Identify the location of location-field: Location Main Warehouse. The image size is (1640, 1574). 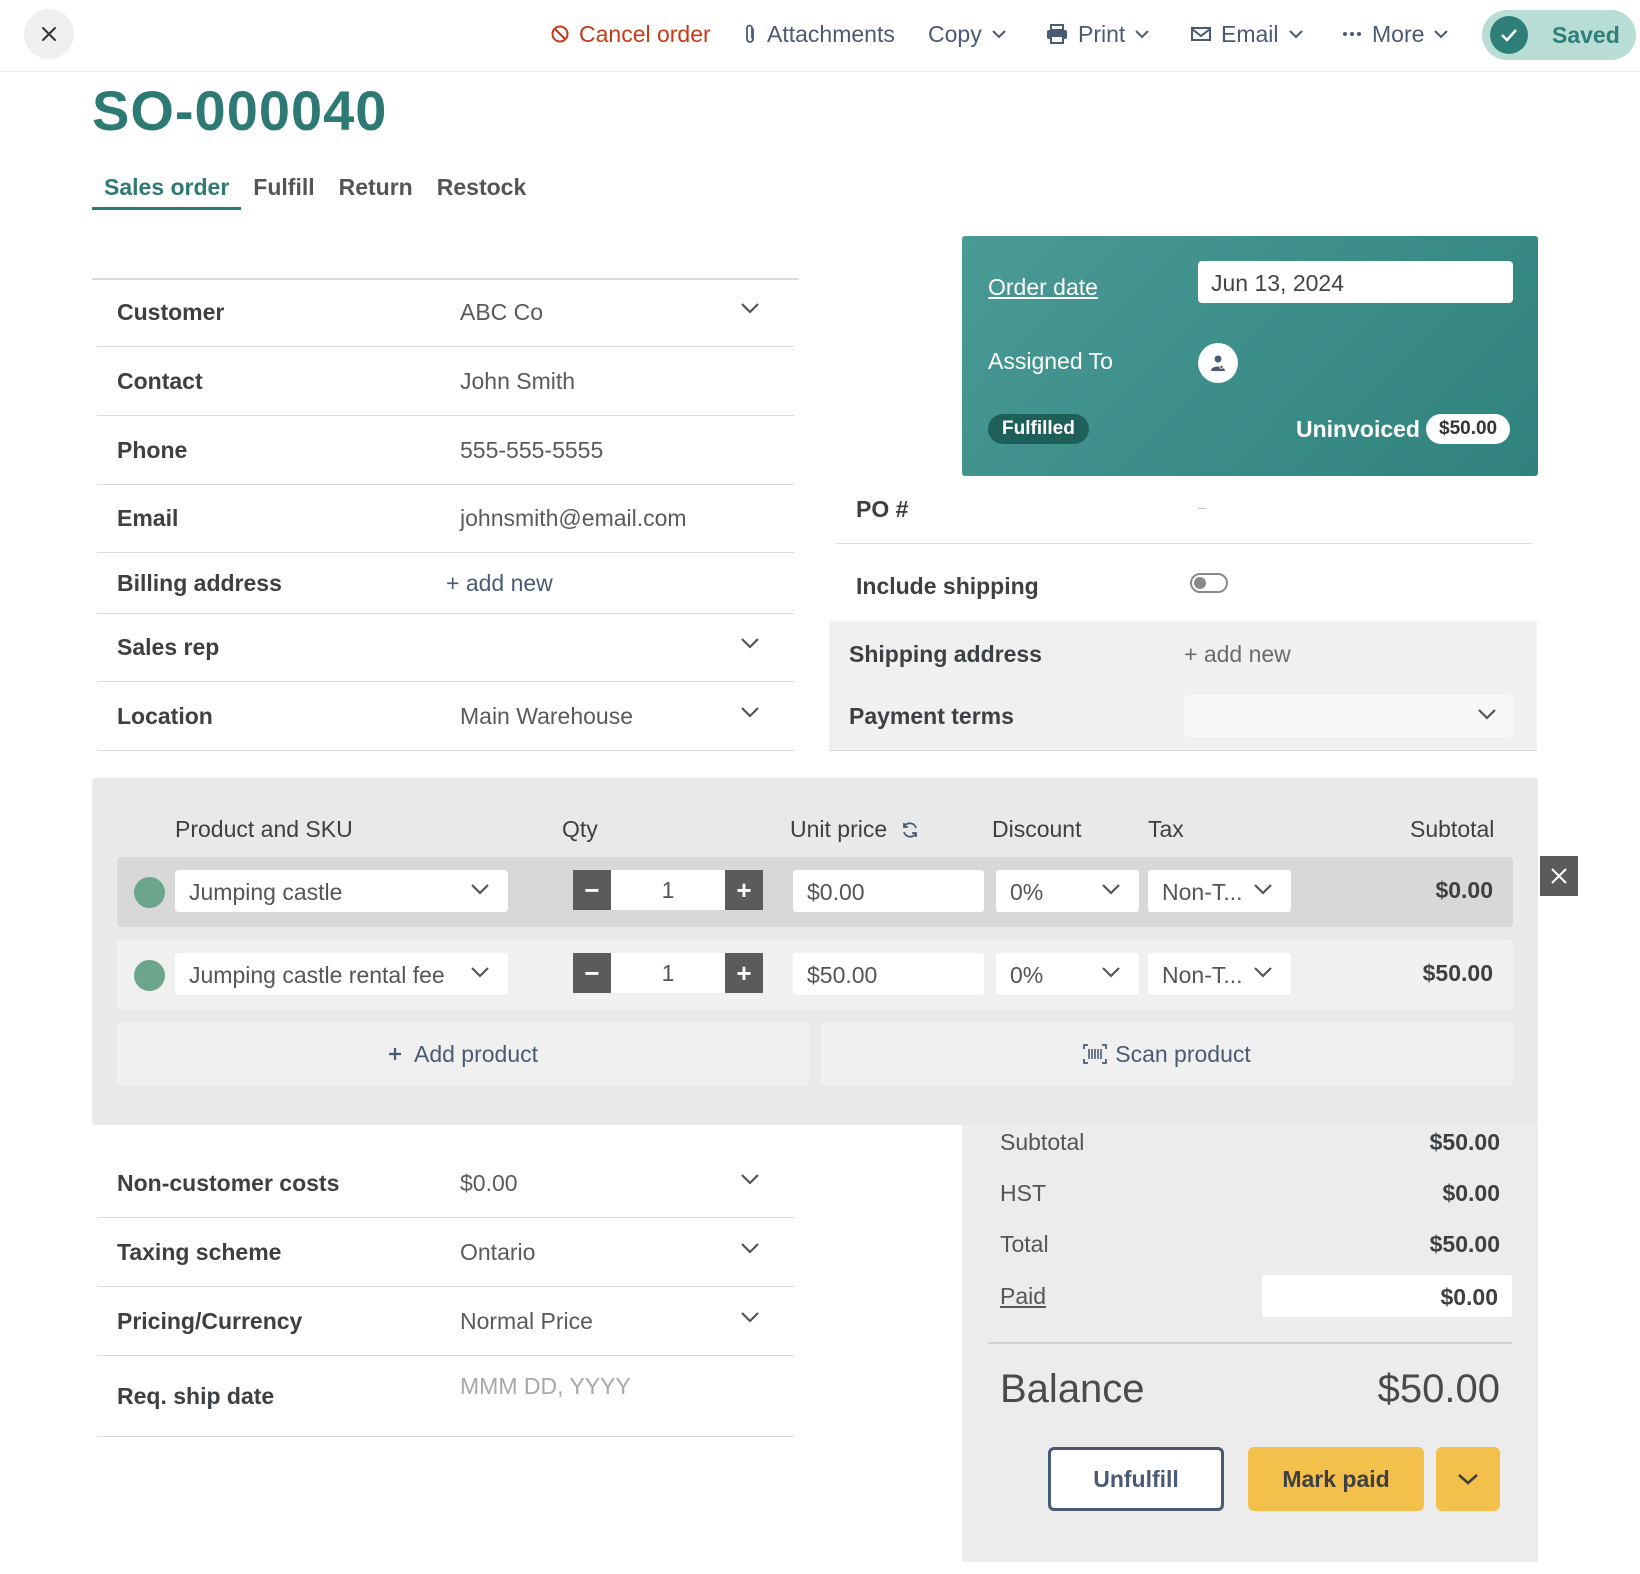
(445, 717).